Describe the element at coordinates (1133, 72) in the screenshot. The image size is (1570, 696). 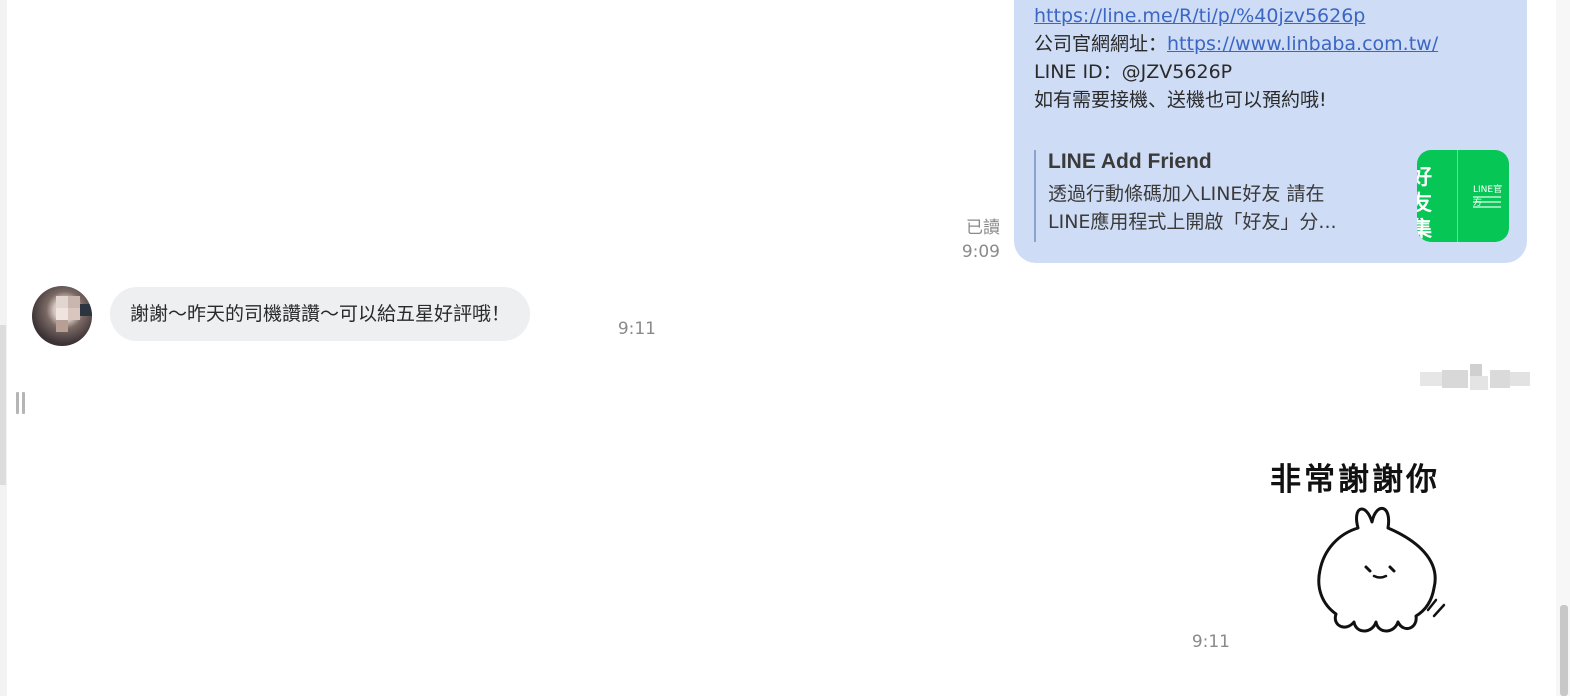
I see `line-id-text: LINE ID：@JZV5626P` at that location.